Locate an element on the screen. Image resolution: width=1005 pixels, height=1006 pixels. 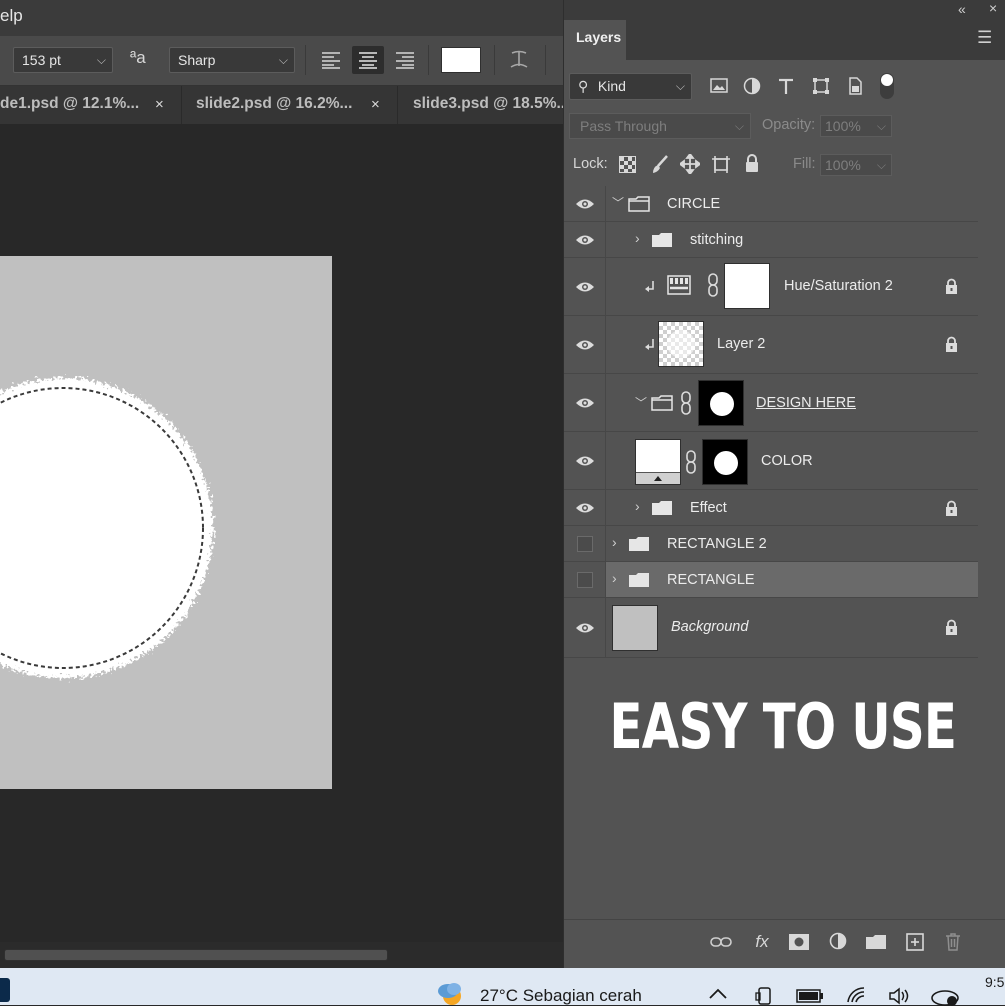
add-mask-icon is located at coordinates (799, 942).